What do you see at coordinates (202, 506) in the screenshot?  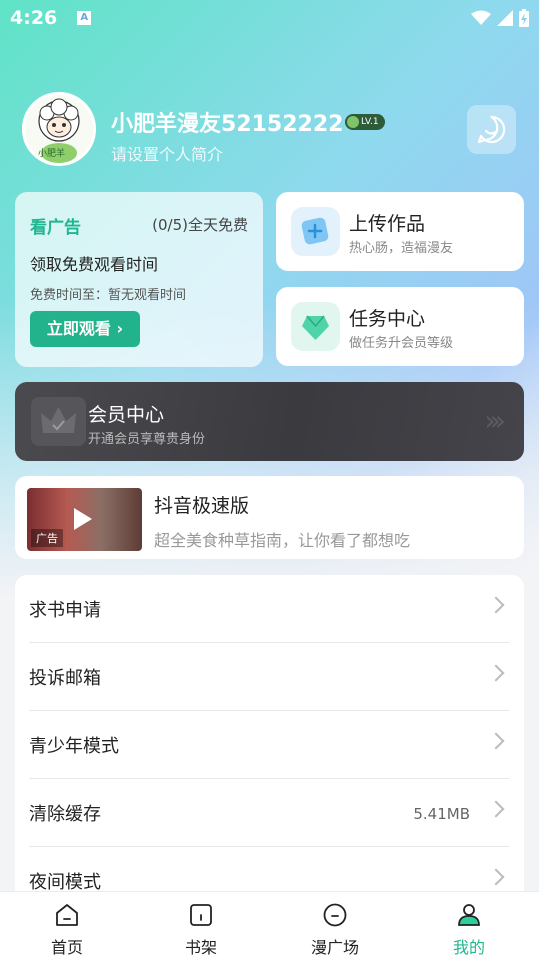 I see `douyin-title: 抖音极速版` at bounding box center [202, 506].